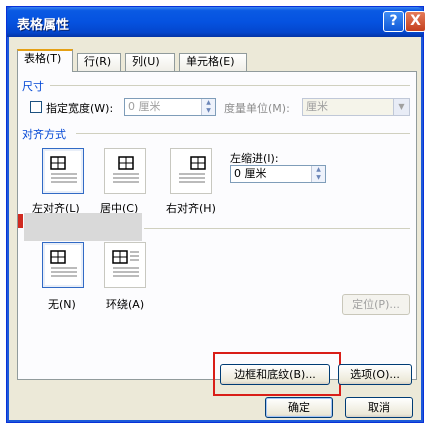 The height and width of the screenshot is (429, 430). Describe the element at coordinates (208, 107) in the screenshot. I see `width-spinner-icon: ▲ ▼` at that location.